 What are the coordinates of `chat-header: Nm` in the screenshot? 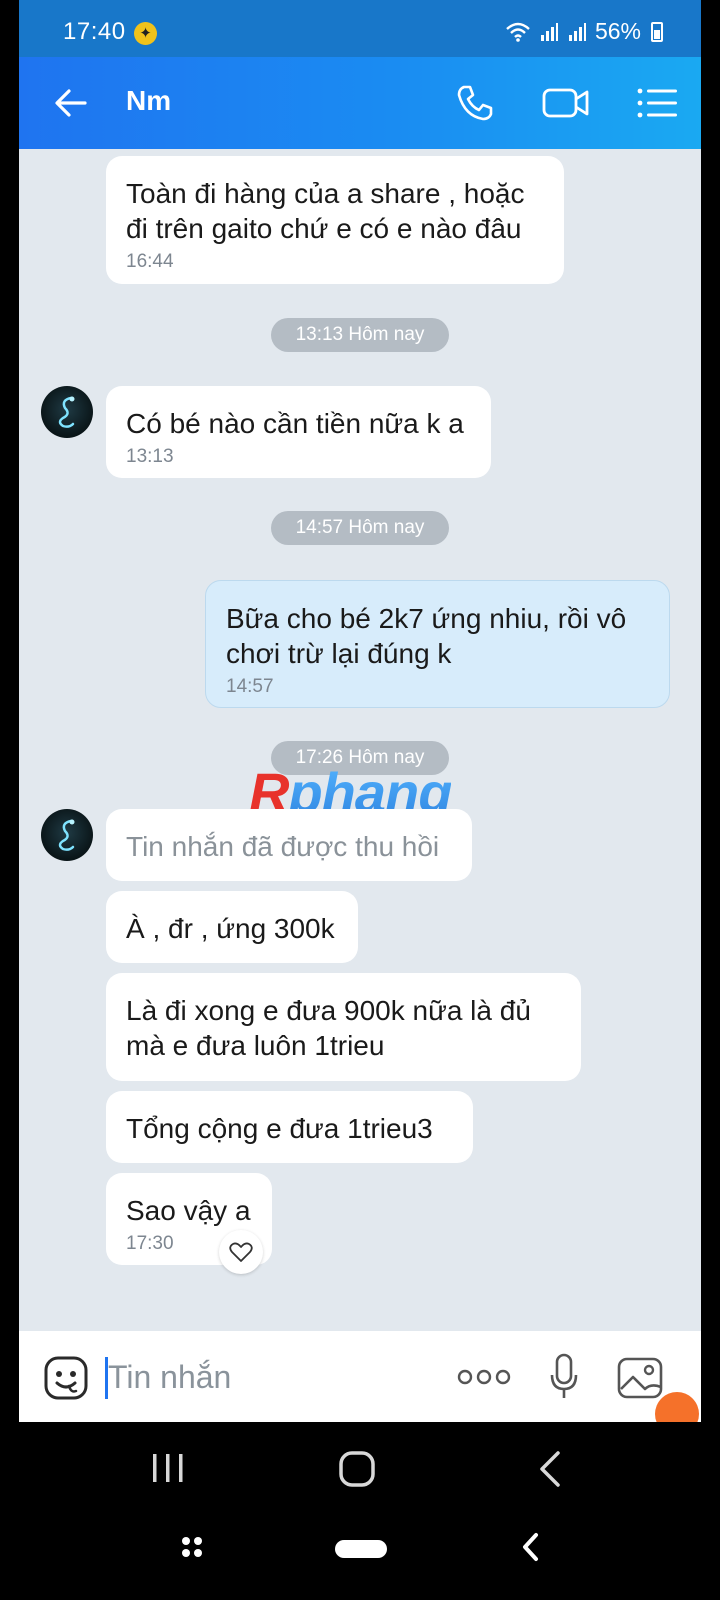 It's located at (360, 103).